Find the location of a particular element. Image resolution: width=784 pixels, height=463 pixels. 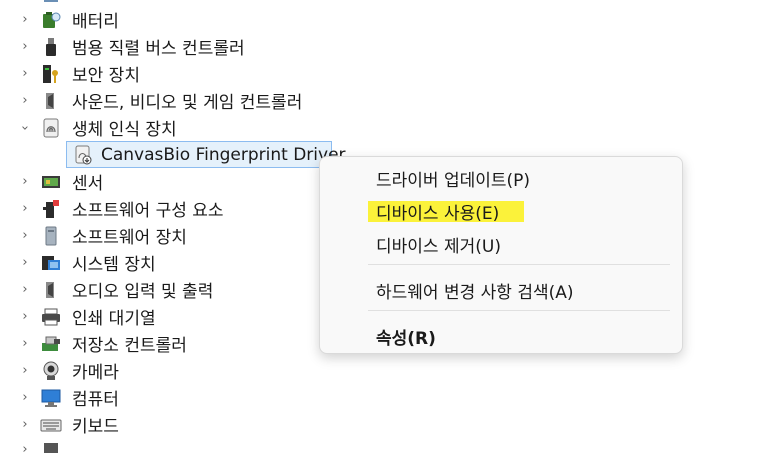

tree-item-label: 소프트웨어 구성 요소 is located at coordinates (148, 211).